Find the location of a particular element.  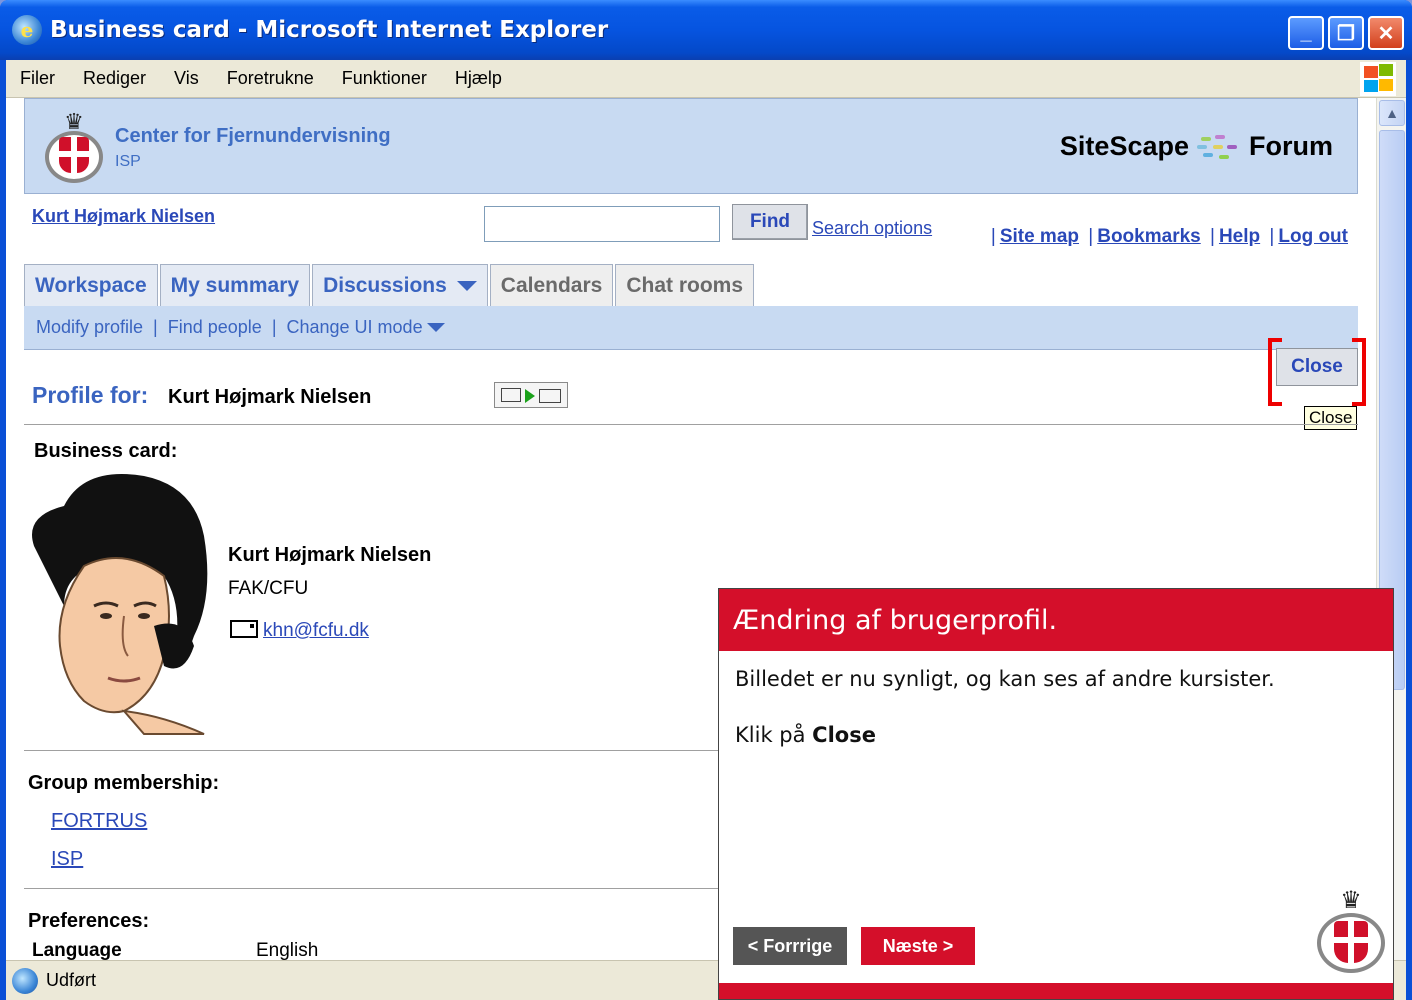

maximize-button: ❐ is located at coordinates (1346, 33).